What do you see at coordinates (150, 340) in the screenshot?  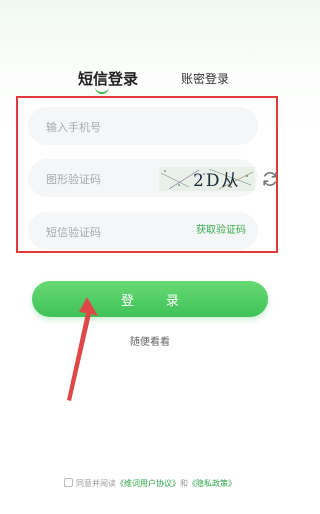 I see `browse-link: 随便看看` at bounding box center [150, 340].